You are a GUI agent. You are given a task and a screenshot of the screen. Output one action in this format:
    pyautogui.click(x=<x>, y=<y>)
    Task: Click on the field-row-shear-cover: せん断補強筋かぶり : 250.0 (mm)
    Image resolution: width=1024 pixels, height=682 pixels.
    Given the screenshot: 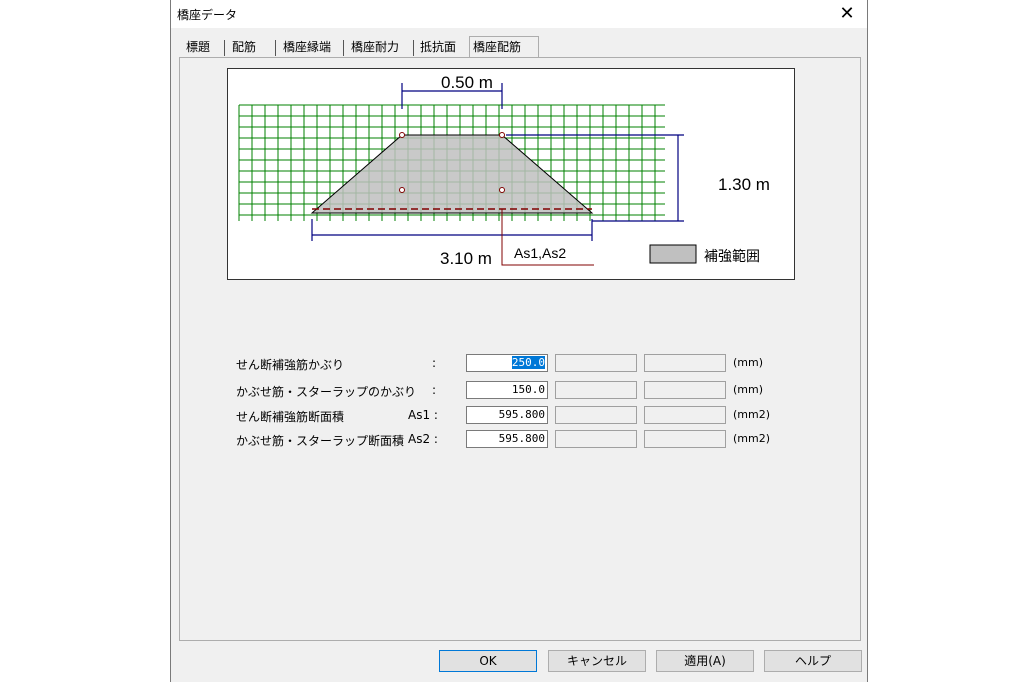 What is the action you would take?
    pyautogui.click(x=521, y=364)
    